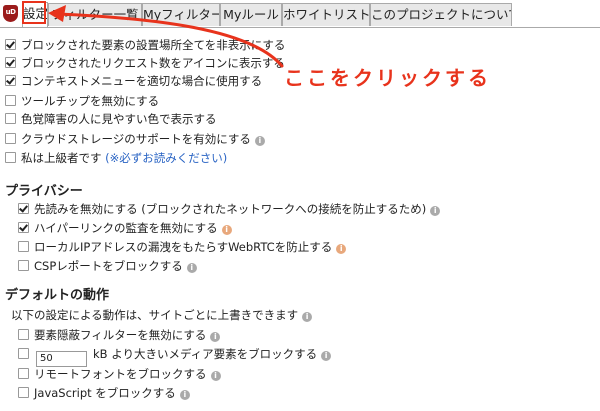 The width and height of the screenshot is (600, 411). What do you see at coordinates (142, 81) in the screenshot?
I see `setting-label: コンテキストメニューを適切な場合に使用する` at bounding box center [142, 81].